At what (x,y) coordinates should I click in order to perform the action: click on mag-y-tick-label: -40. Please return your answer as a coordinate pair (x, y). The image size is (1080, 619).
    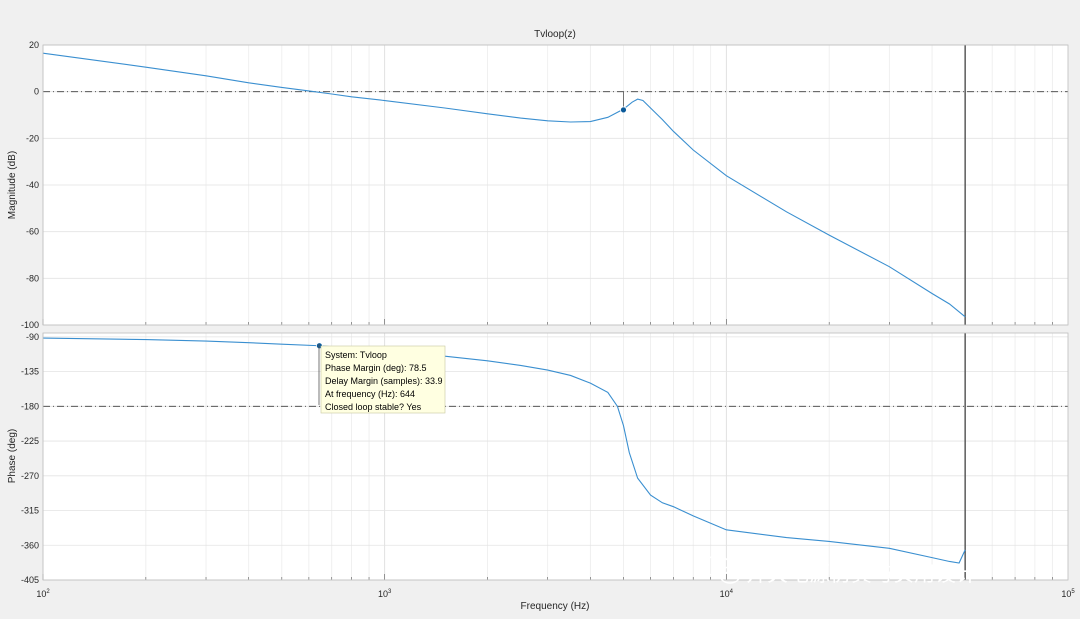
    Looking at the image, I should click on (32, 185).